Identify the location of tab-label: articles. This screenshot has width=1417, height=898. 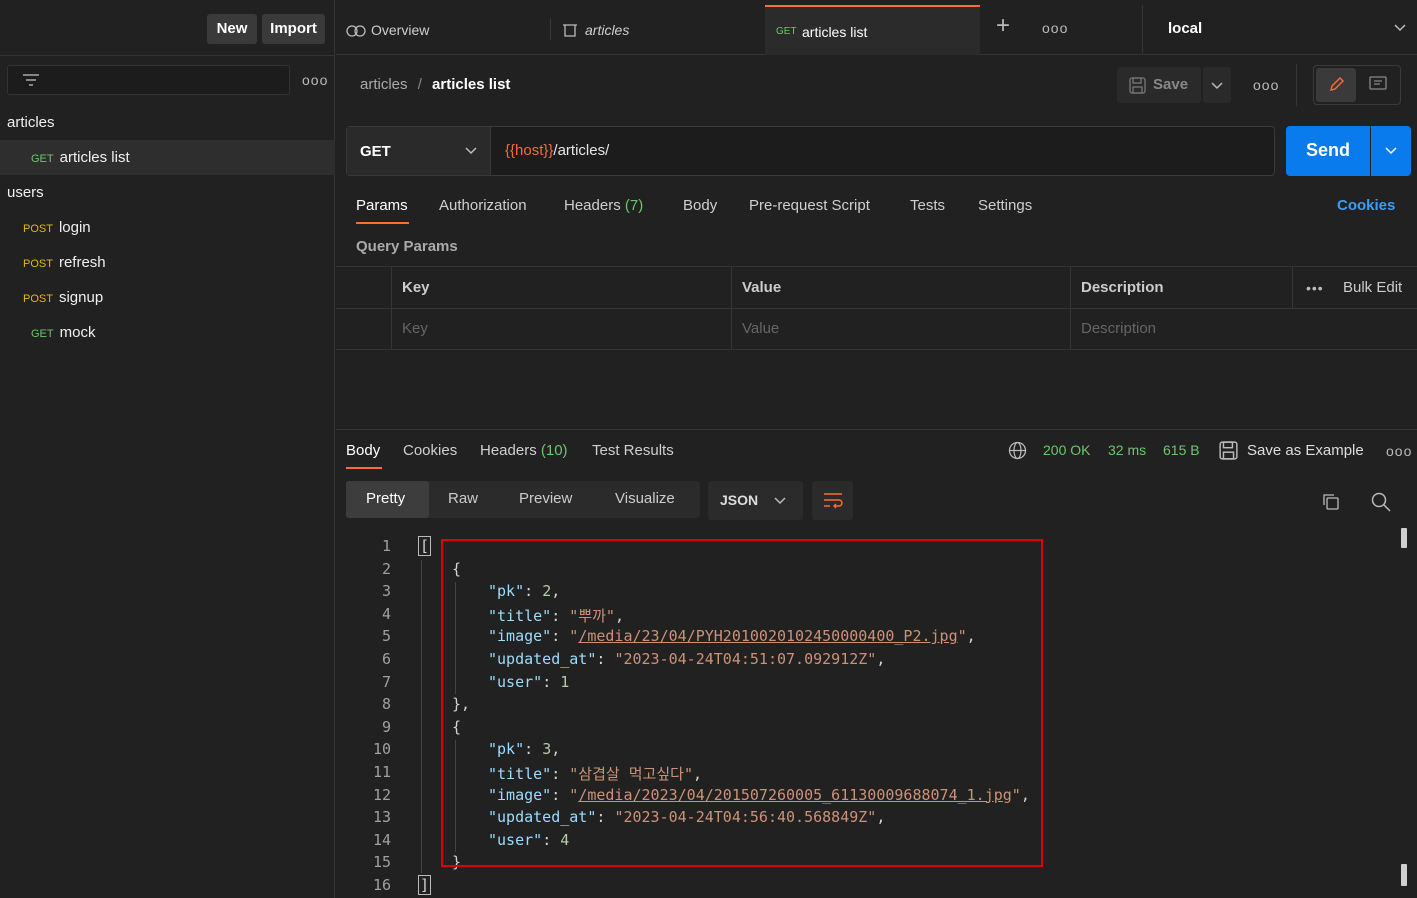
(607, 30).